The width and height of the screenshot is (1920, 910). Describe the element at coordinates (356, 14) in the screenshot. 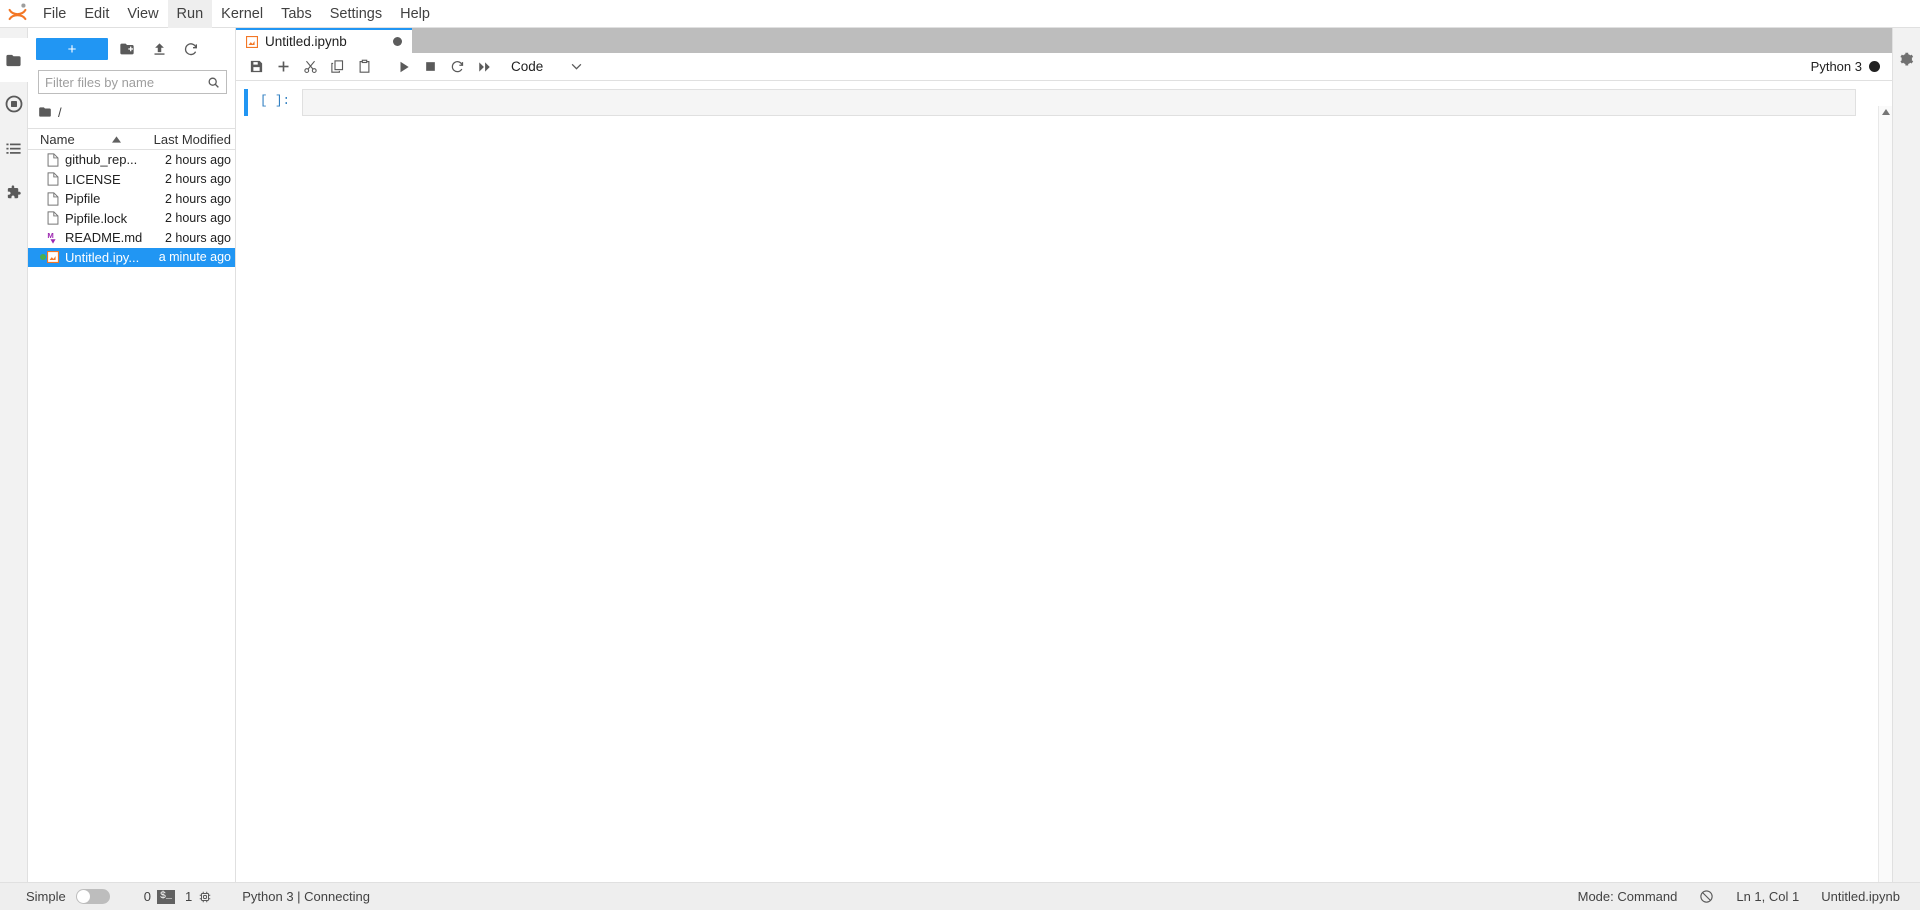

I see `menu-item-settings: Settings` at that location.